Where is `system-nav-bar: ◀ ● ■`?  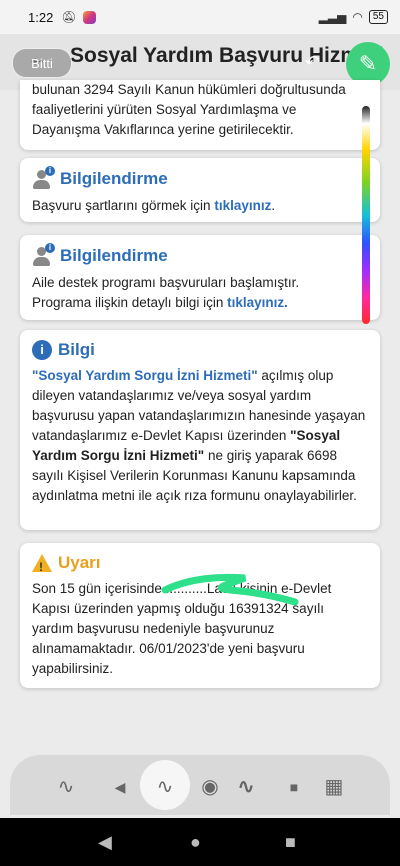
system-nav-bar: ◀ ● ■ is located at coordinates (200, 842).